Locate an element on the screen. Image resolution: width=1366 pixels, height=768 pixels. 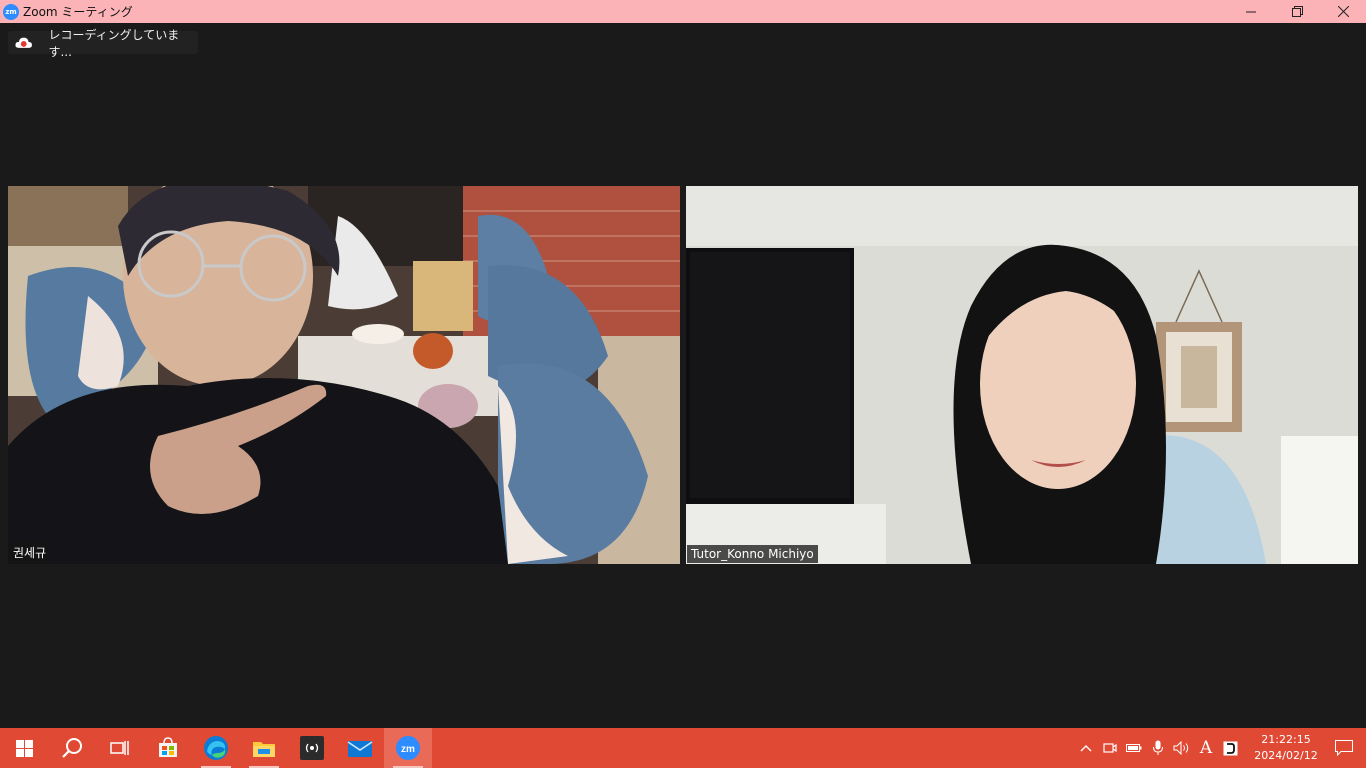
taskbar-app-zoom: zm is located at coordinates (408, 748).